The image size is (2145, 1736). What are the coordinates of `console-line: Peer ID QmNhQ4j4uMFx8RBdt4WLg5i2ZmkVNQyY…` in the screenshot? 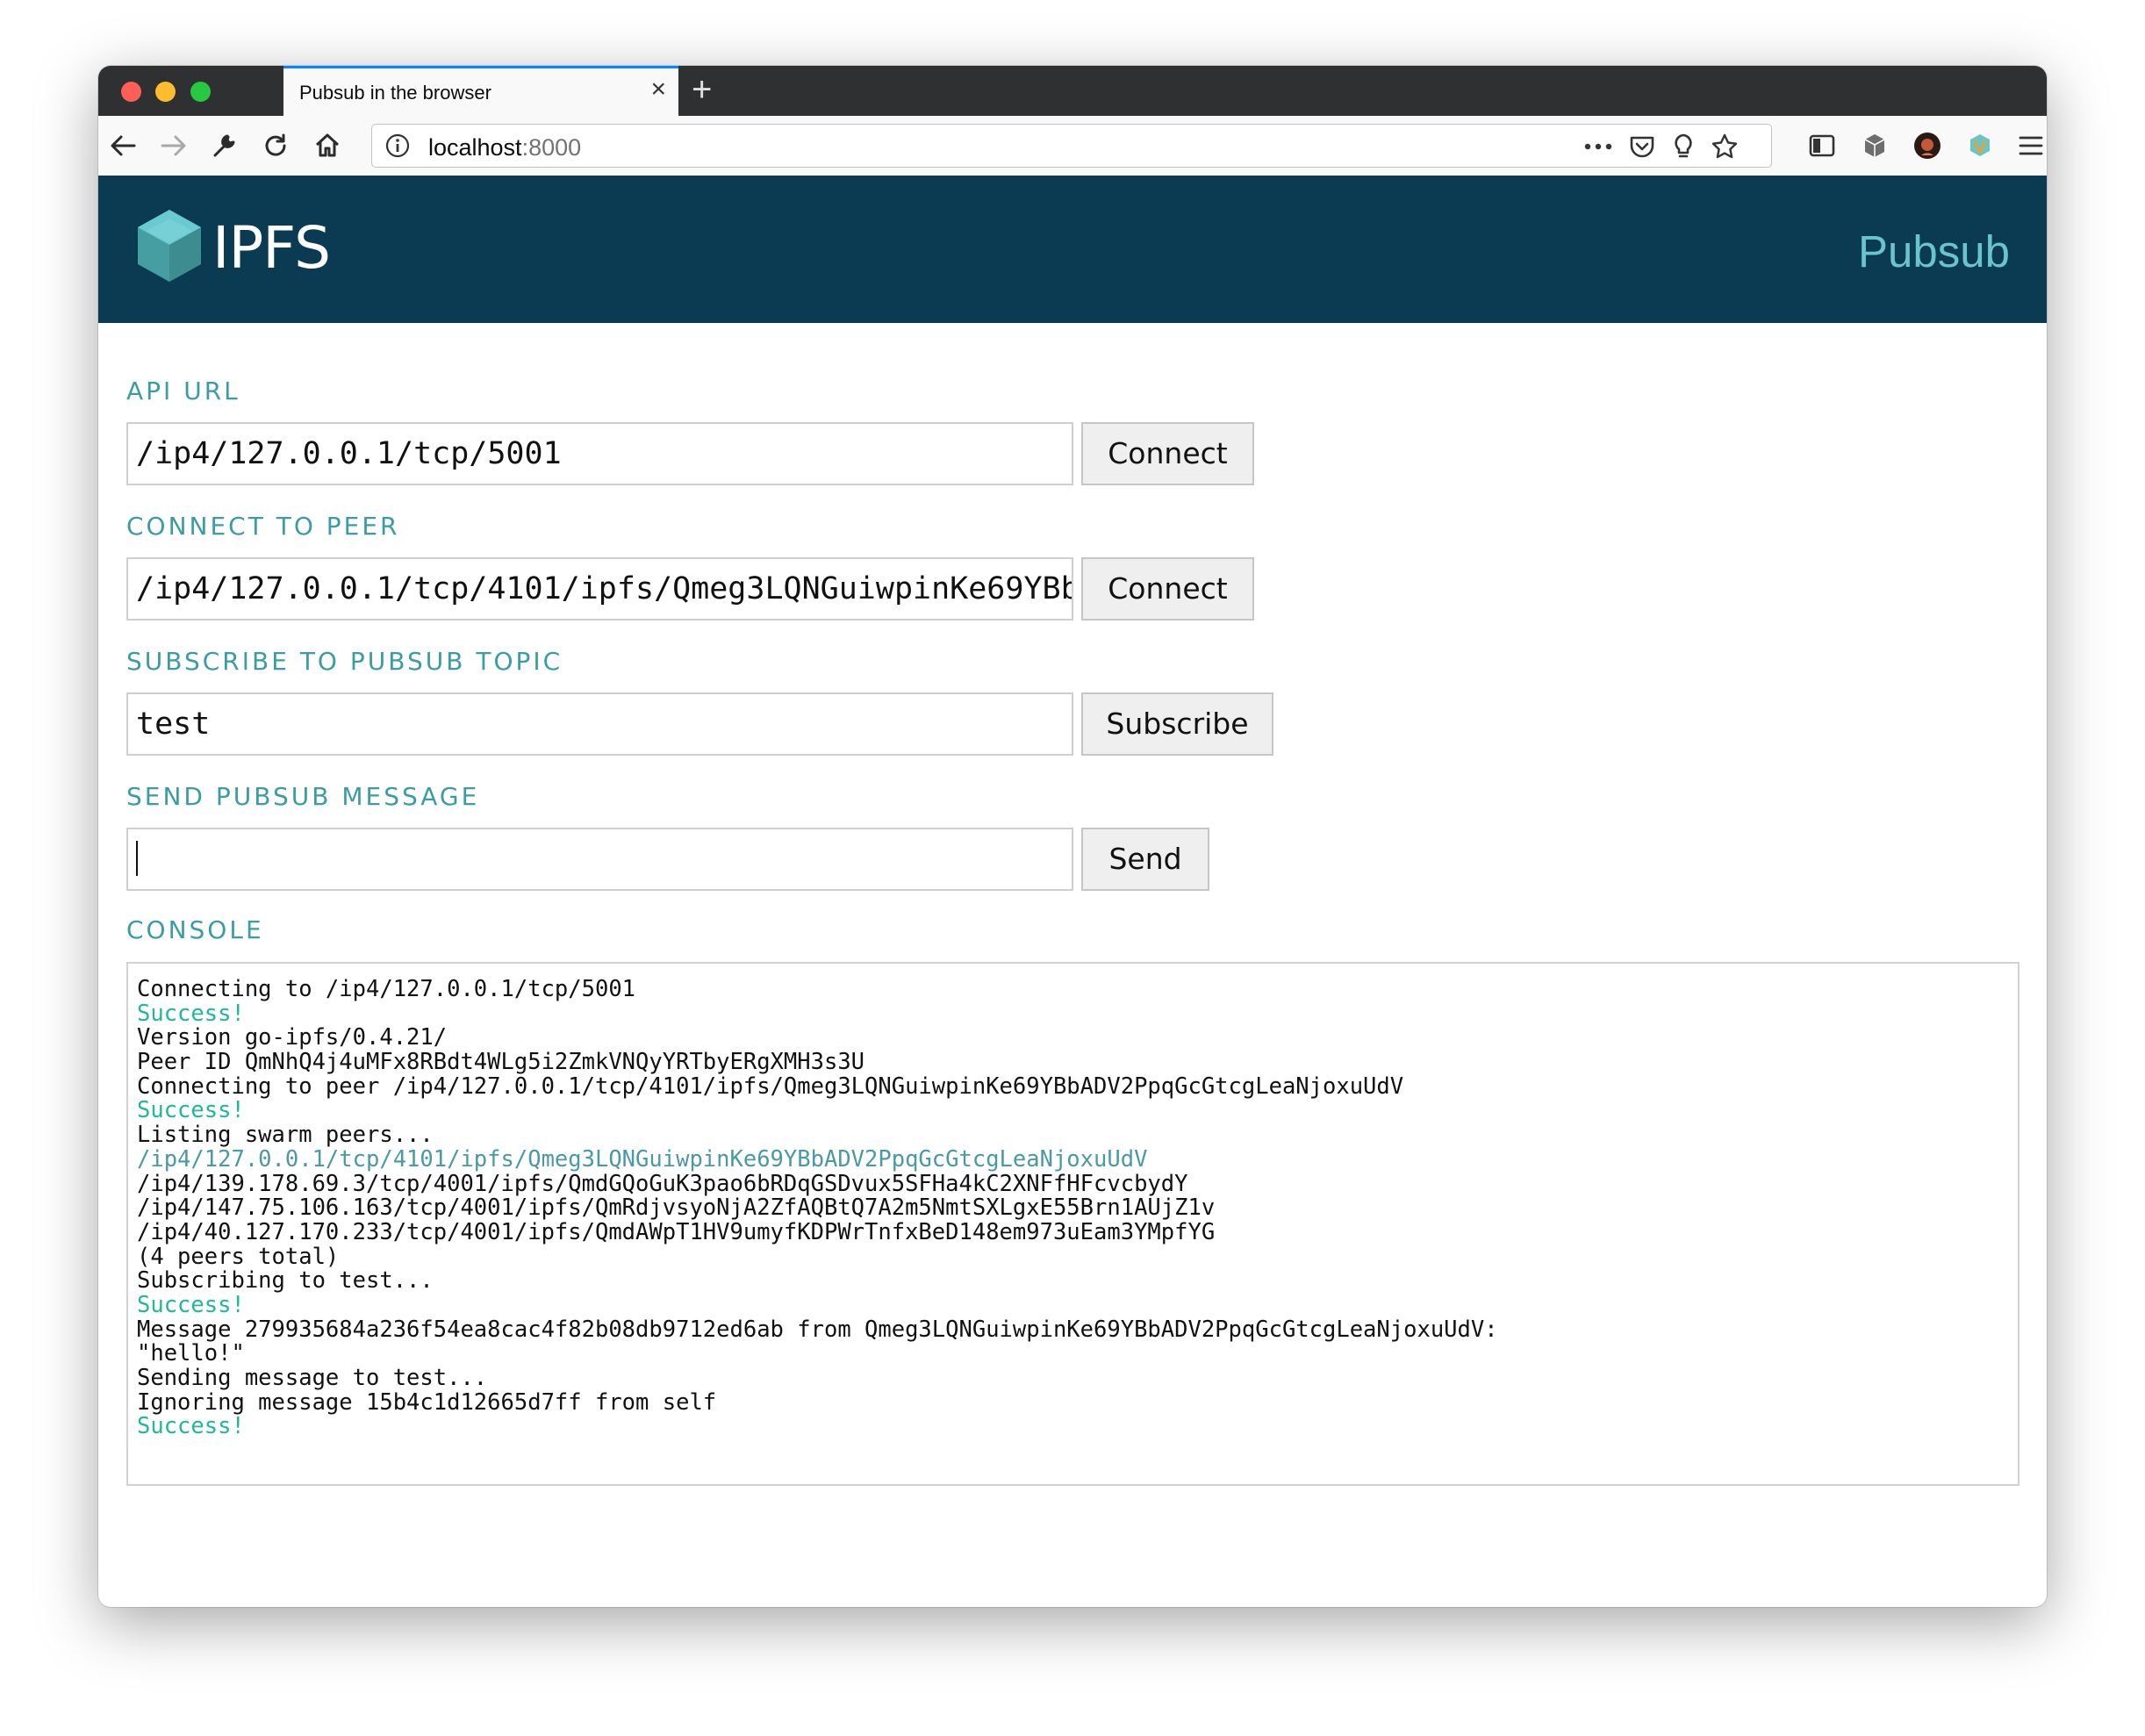 It's located at (501, 1062).